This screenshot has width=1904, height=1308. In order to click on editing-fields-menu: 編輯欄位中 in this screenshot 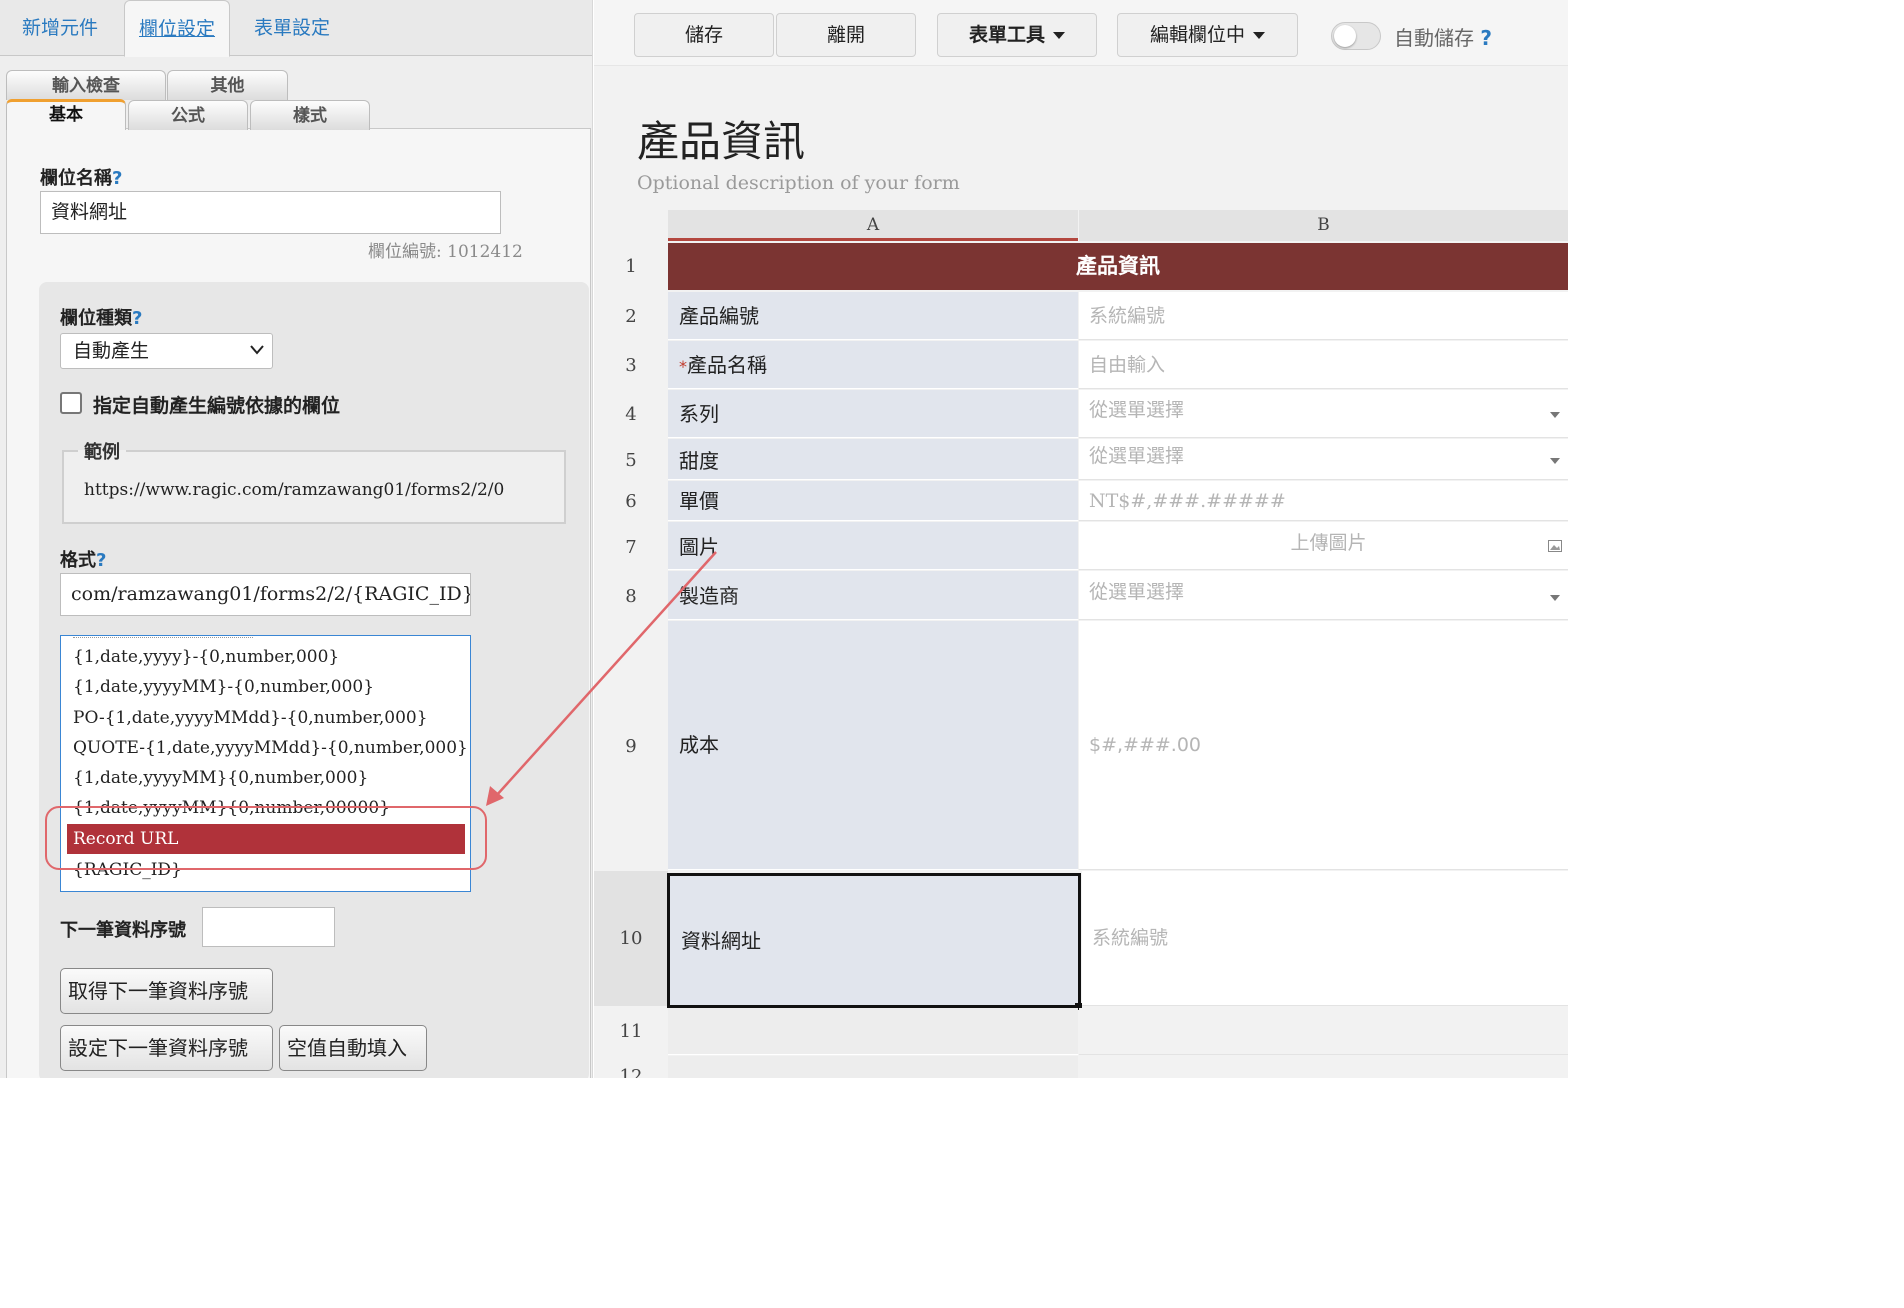, I will do `click(1207, 35)`.